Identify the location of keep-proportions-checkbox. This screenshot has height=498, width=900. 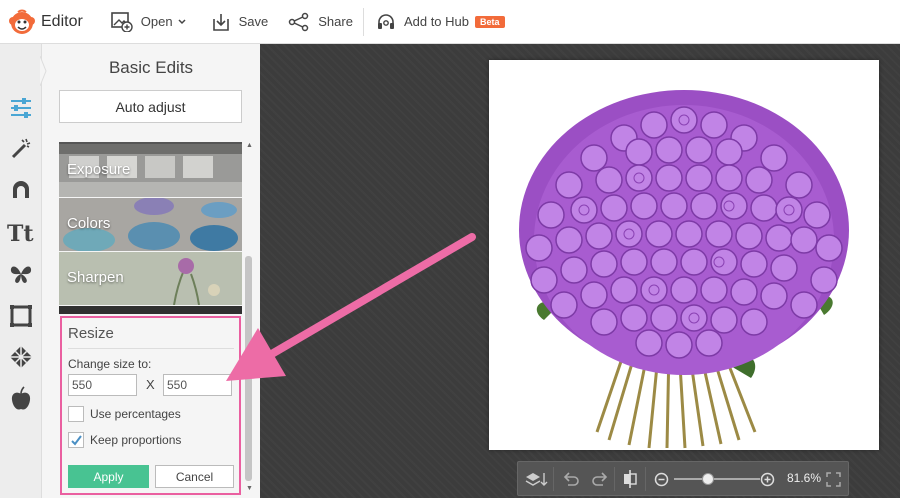
(76, 440).